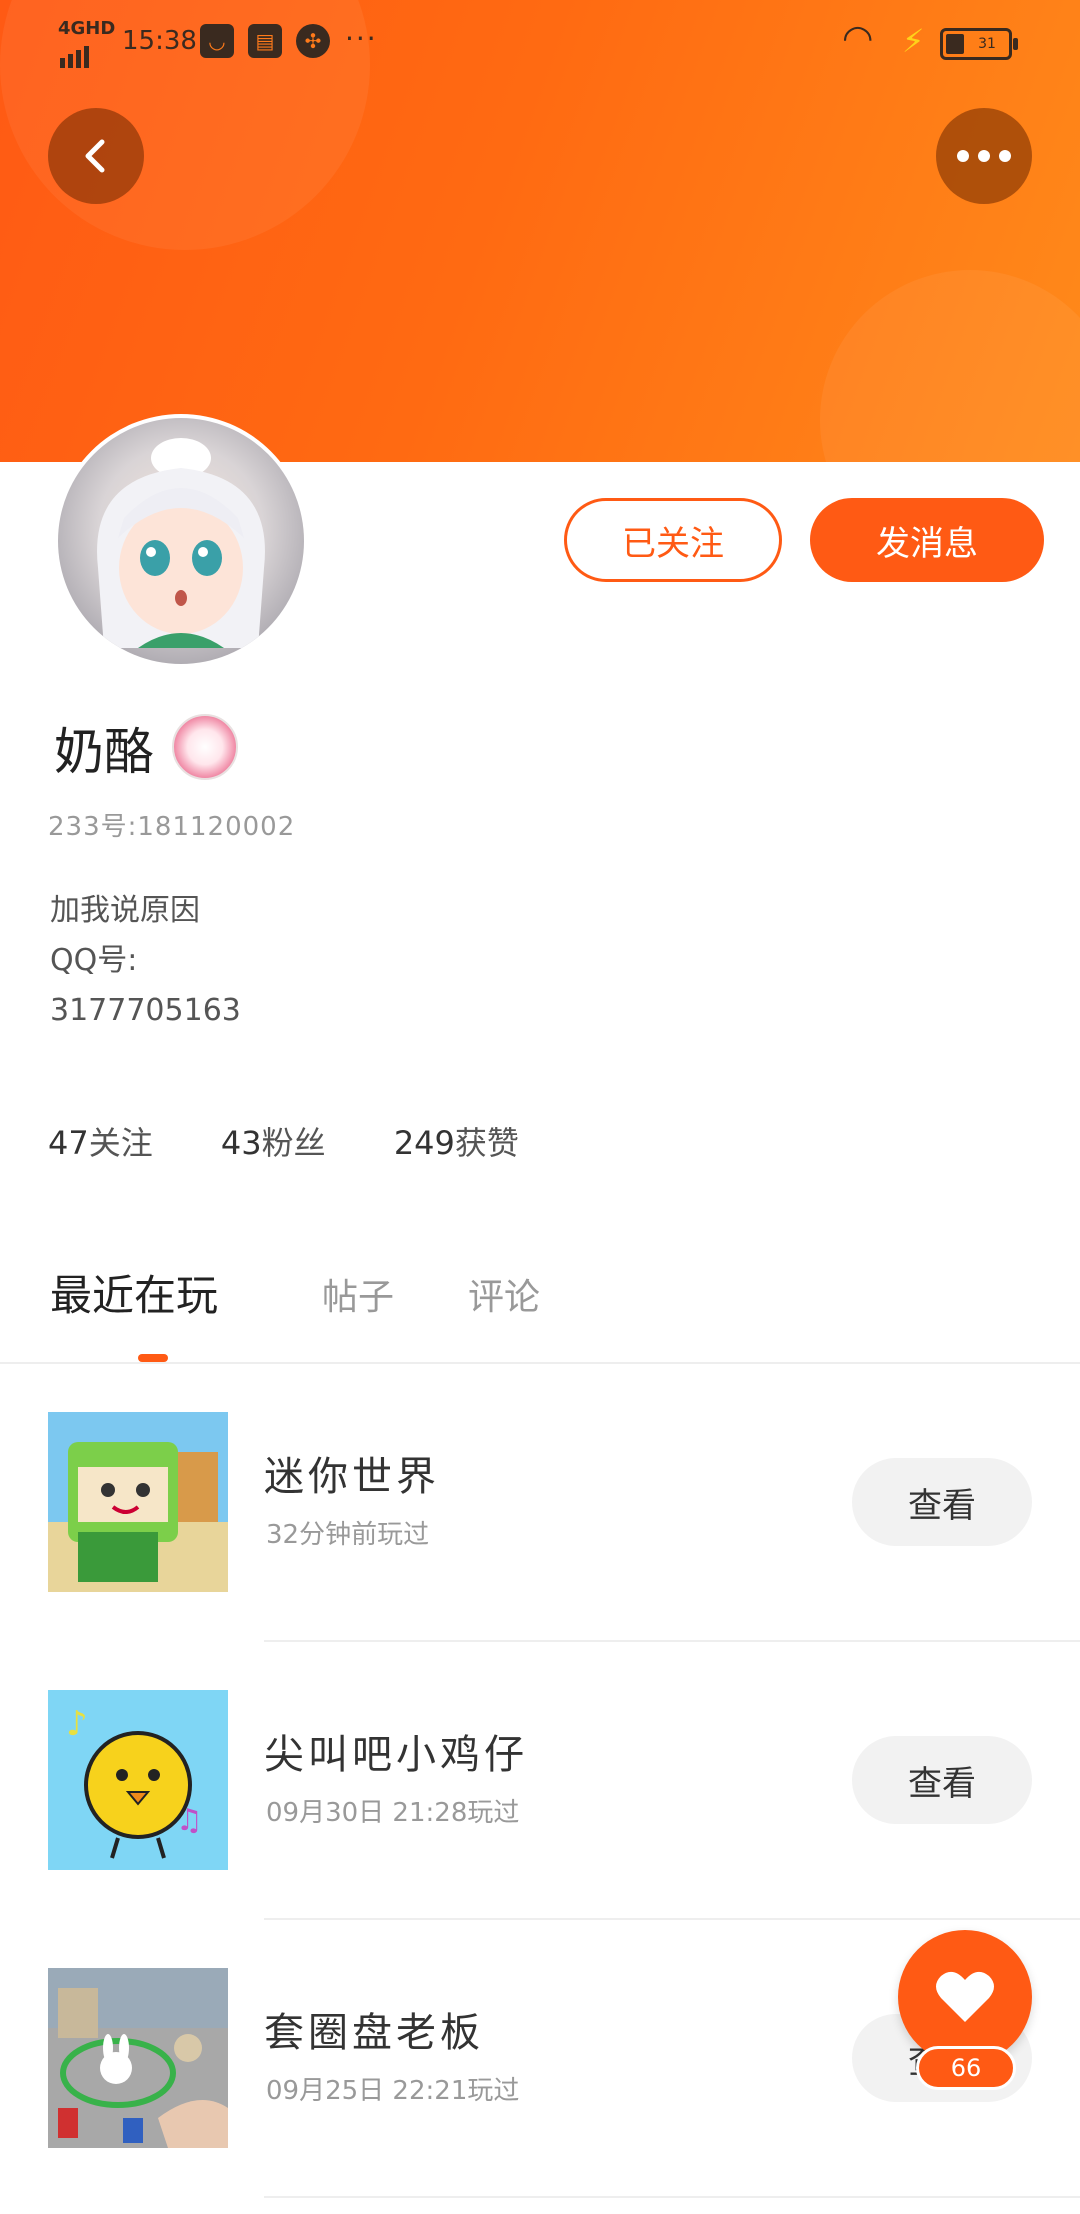 This screenshot has width=1080, height=2214. I want to click on status-bar: 4GHD 15:38 ◡ ▤ ✣ ··· ◠ ⚡ 31, so click(540, 42).